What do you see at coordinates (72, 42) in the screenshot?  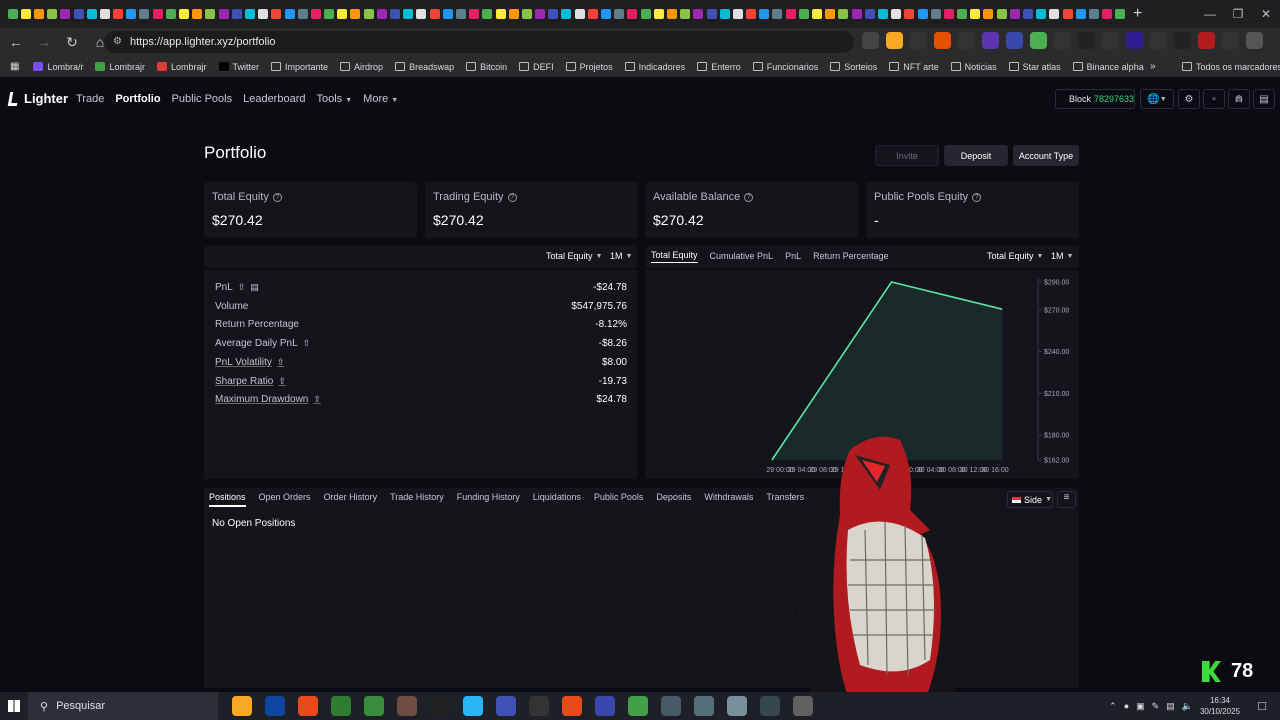 I see `reload-icon: ↻` at bounding box center [72, 42].